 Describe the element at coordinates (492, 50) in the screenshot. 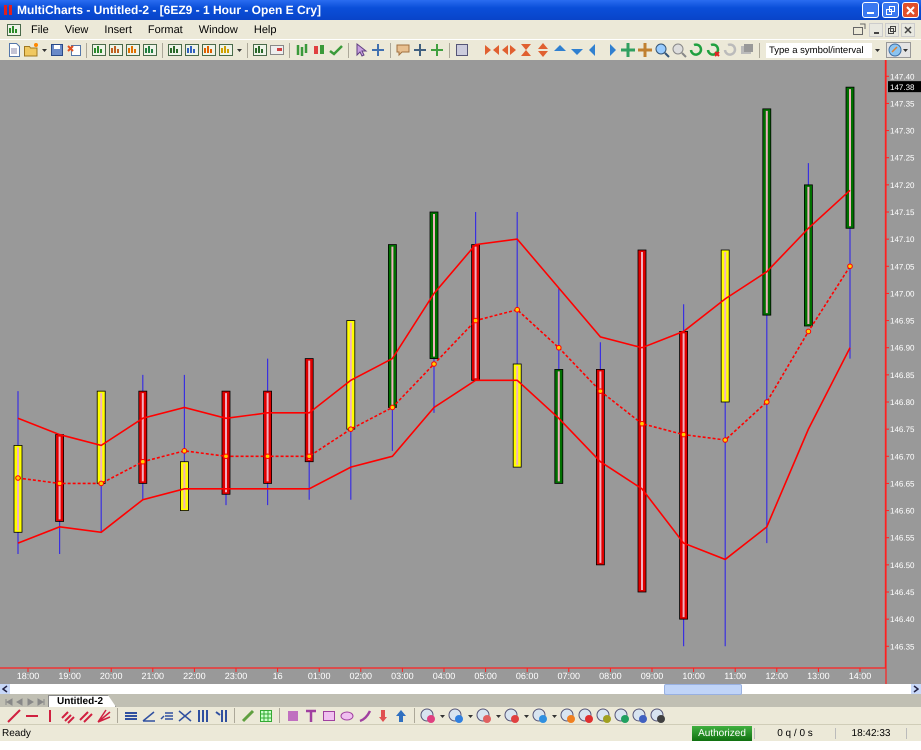

I see `arrows-inward-icon` at that location.